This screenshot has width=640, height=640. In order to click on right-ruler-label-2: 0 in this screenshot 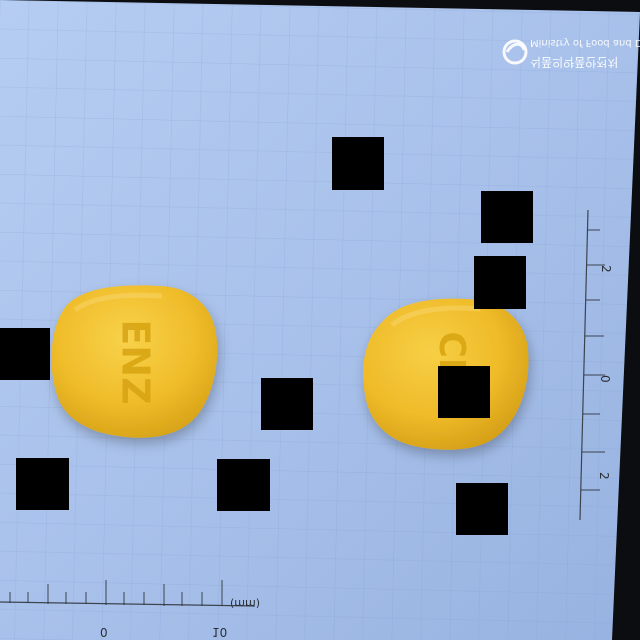, I will do `click(605, 379)`.